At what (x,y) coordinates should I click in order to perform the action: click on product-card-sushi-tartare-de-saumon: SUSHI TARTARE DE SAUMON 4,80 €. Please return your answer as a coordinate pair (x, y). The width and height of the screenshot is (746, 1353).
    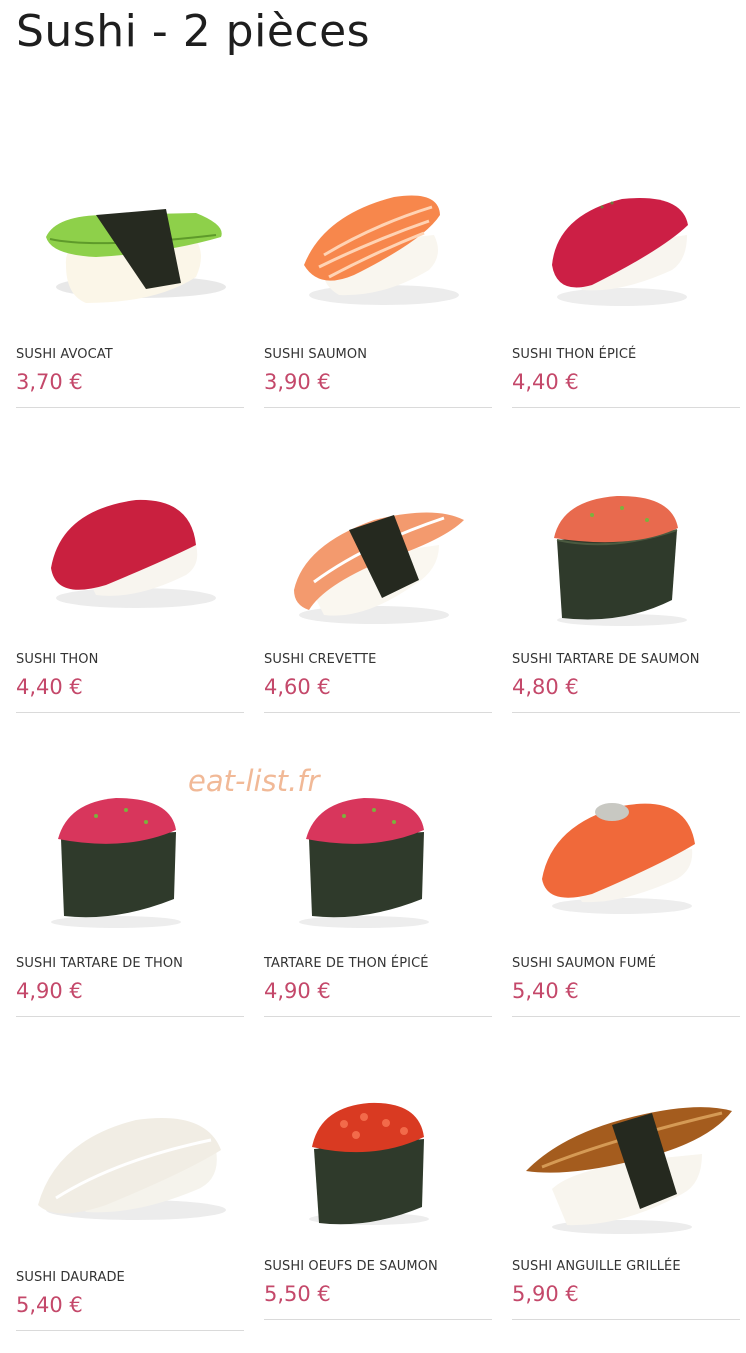
    Looking at the image, I should click on (626, 602).